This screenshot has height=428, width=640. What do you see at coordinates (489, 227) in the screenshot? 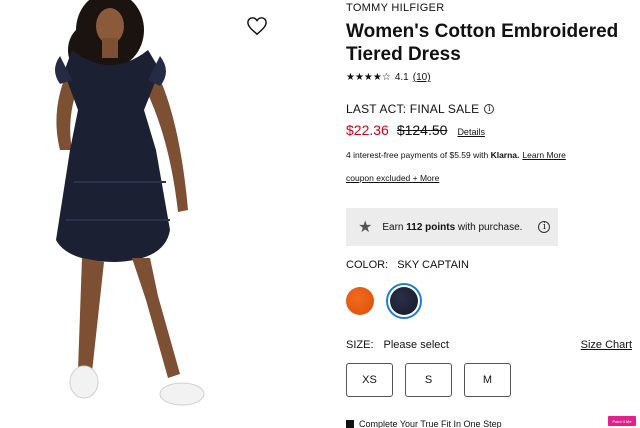
I see `points-suffix: with purchase.` at bounding box center [489, 227].